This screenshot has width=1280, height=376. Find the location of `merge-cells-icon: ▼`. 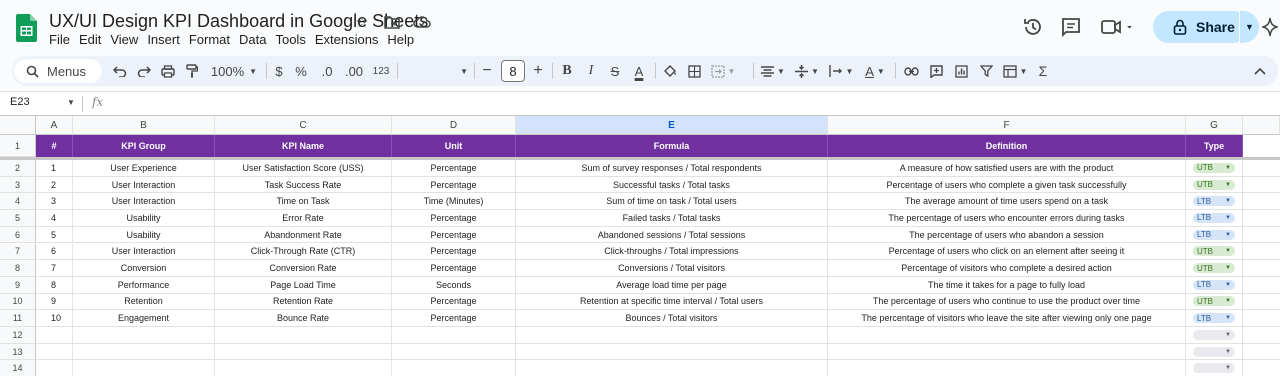

merge-cells-icon: ▼ is located at coordinates (723, 71).